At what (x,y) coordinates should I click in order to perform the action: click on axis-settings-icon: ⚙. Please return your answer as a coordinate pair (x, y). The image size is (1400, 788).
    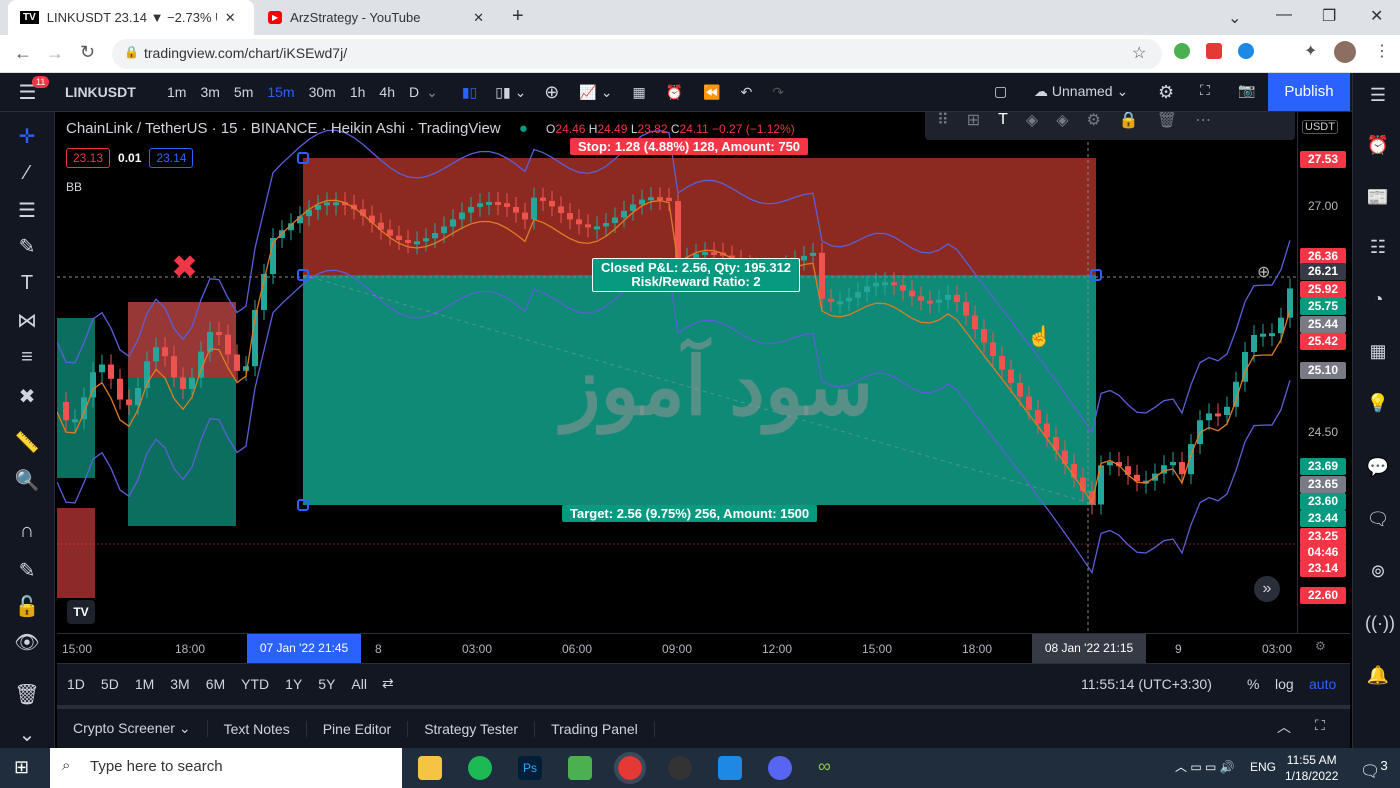
    Looking at the image, I should click on (1320, 646).